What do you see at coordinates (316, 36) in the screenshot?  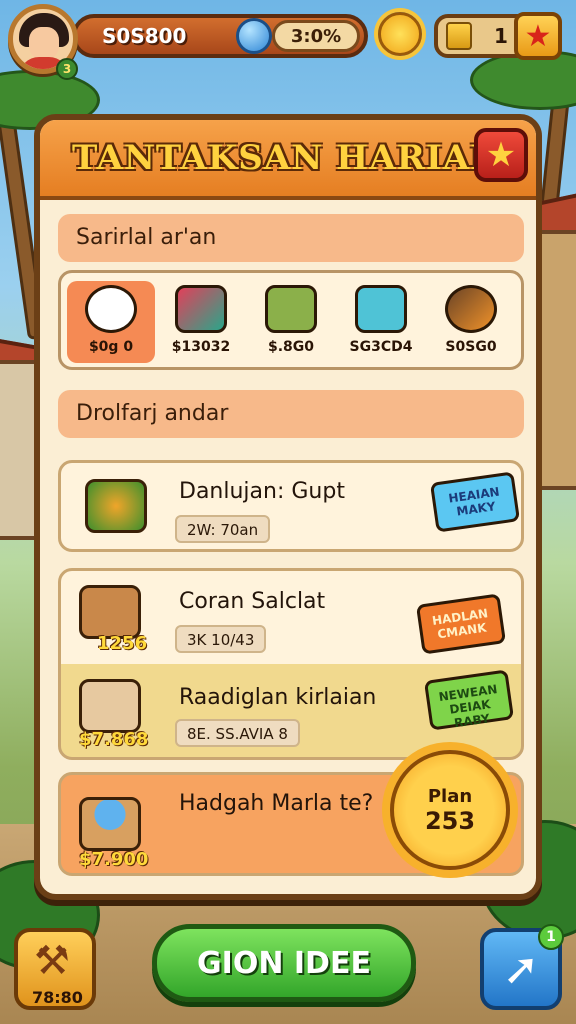 I see `percent-value: 3:0%` at bounding box center [316, 36].